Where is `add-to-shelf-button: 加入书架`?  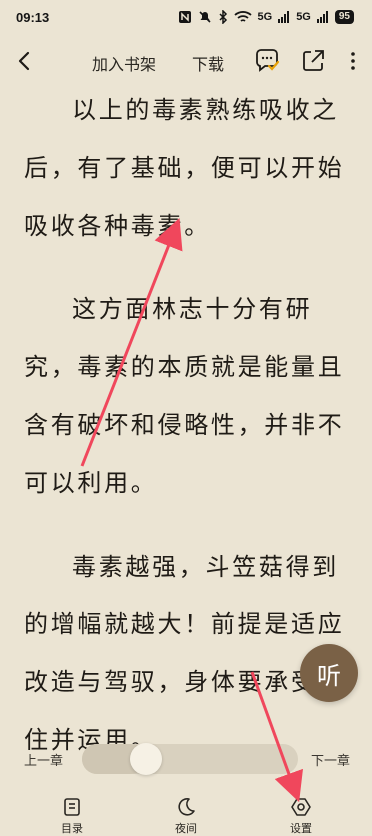
add-to-shelf-button: 加入书架 is located at coordinates (124, 63).